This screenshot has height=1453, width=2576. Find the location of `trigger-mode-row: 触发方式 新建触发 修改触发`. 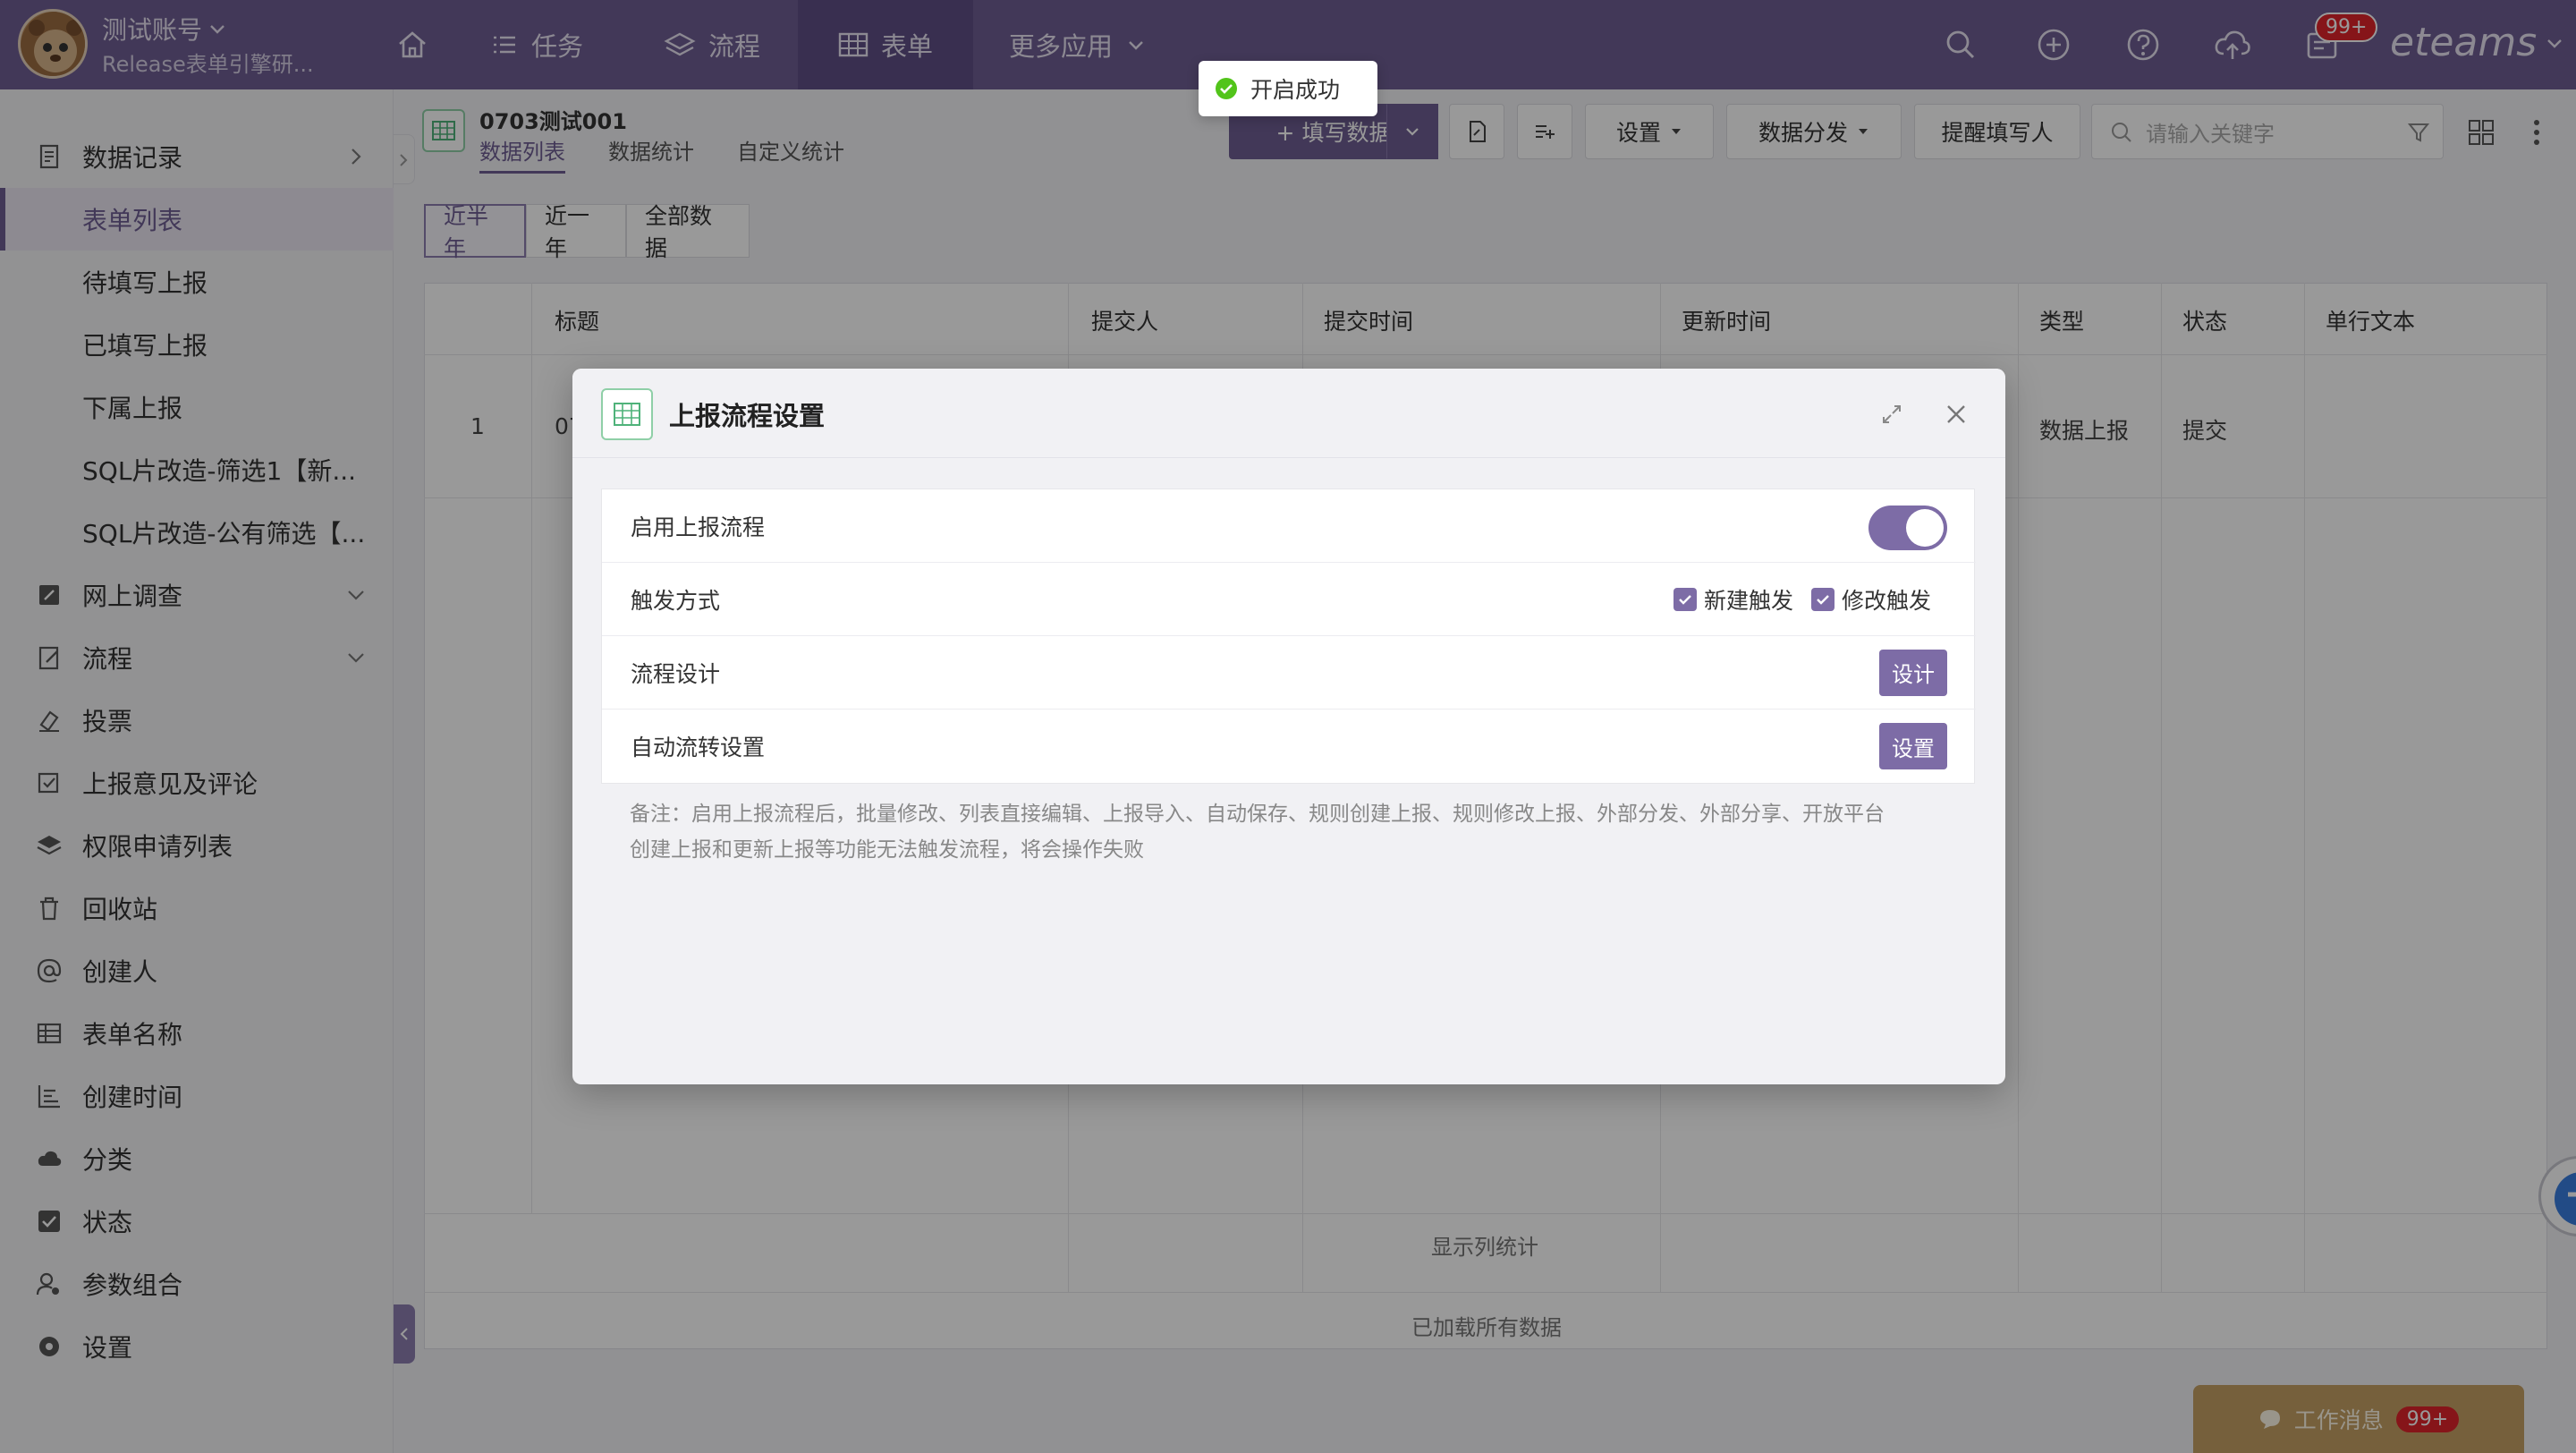

trigger-mode-row: 触发方式 新建触发 修改触发 is located at coordinates (1289, 599).